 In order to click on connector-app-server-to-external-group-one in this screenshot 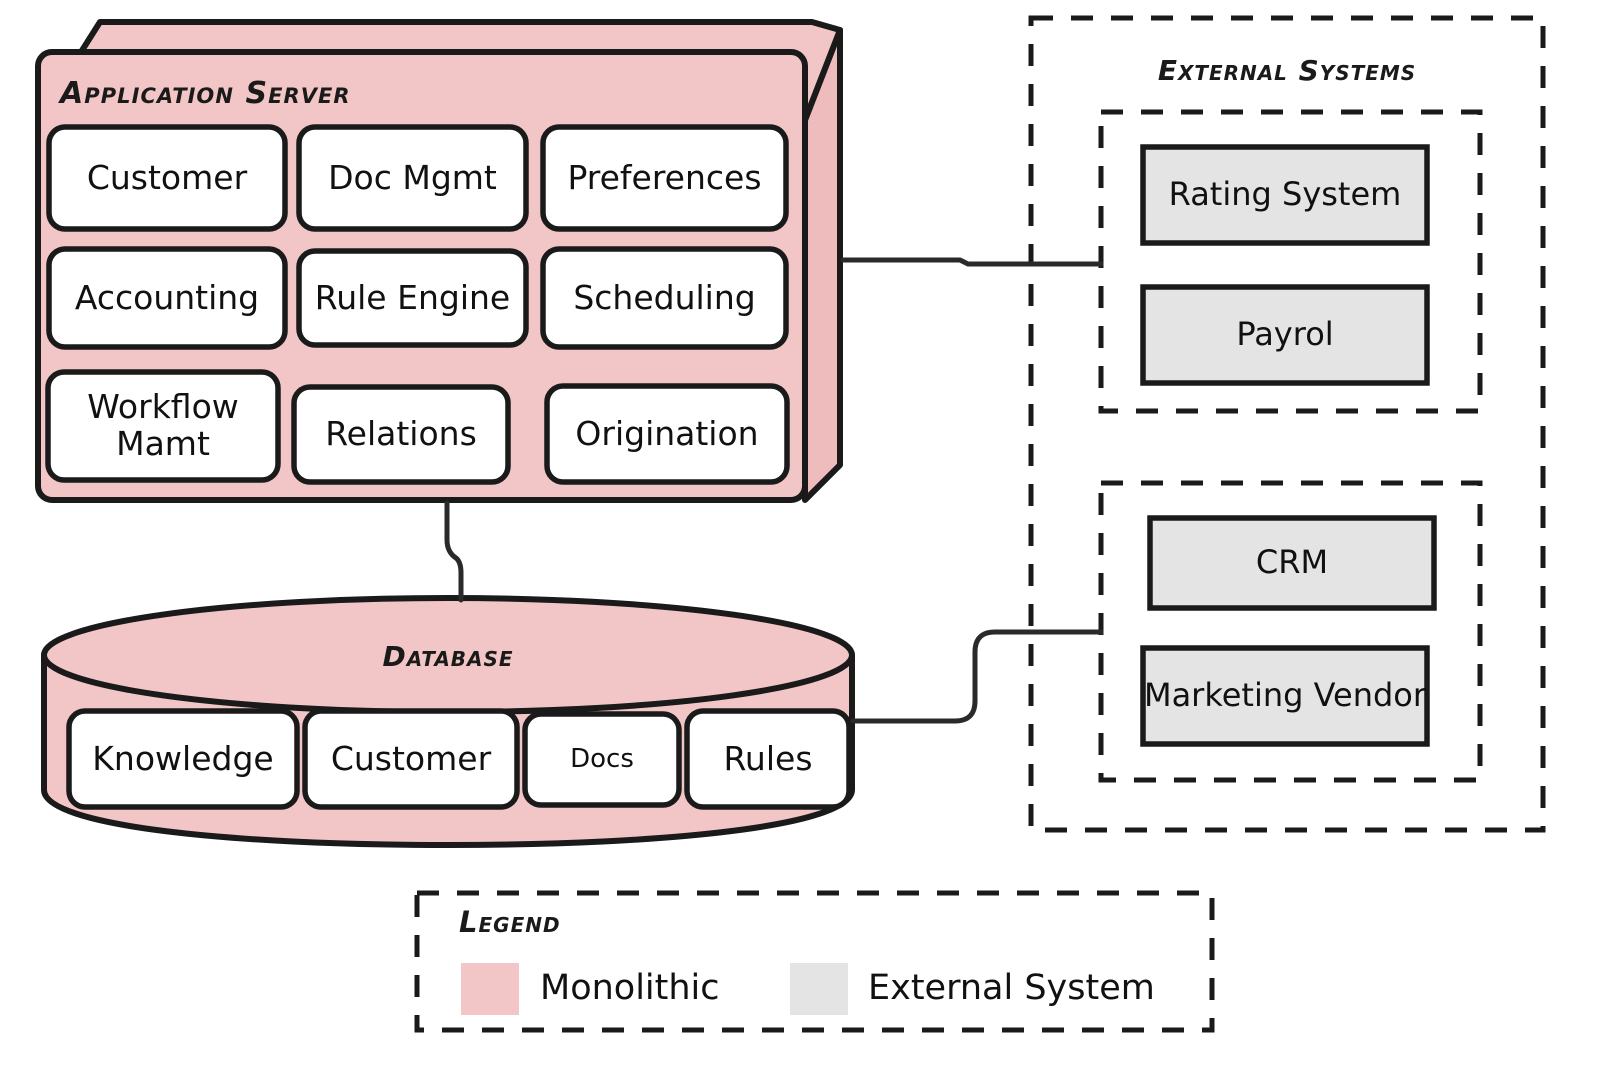, I will do `click(972, 262)`.